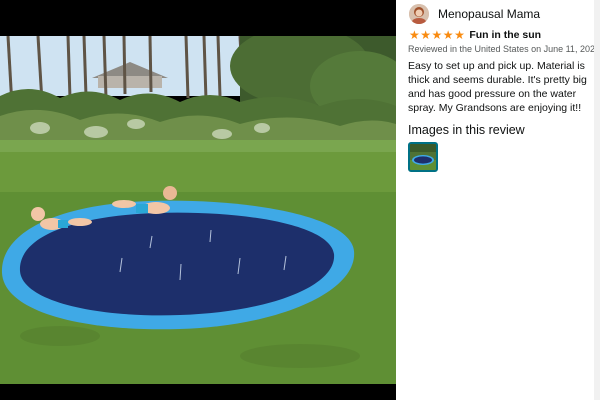 The width and height of the screenshot is (600, 400). Describe the element at coordinates (597, 200) in the screenshot. I see `scrollbar` at that location.